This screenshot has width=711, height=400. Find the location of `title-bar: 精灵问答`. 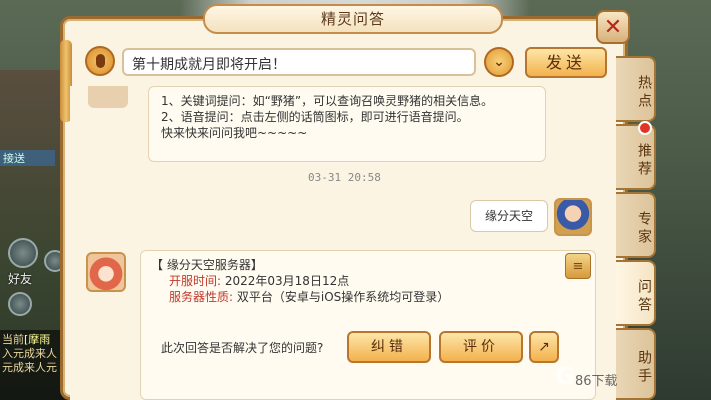

title-bar: 精灵问答 is located at coordinates (353, 19).